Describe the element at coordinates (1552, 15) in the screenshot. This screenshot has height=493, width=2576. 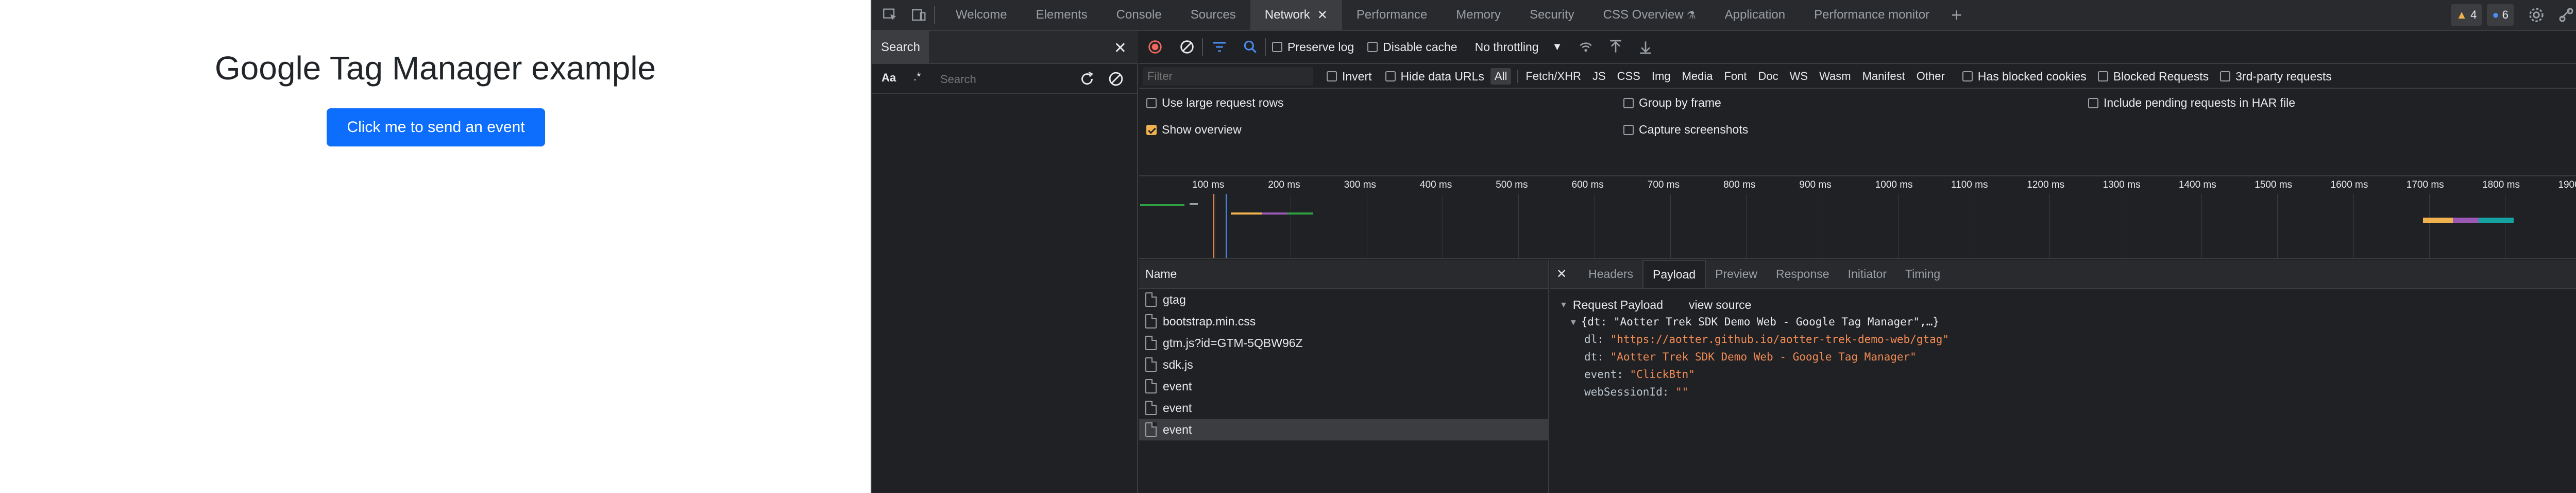
I see `tab-security: Security` at that location.